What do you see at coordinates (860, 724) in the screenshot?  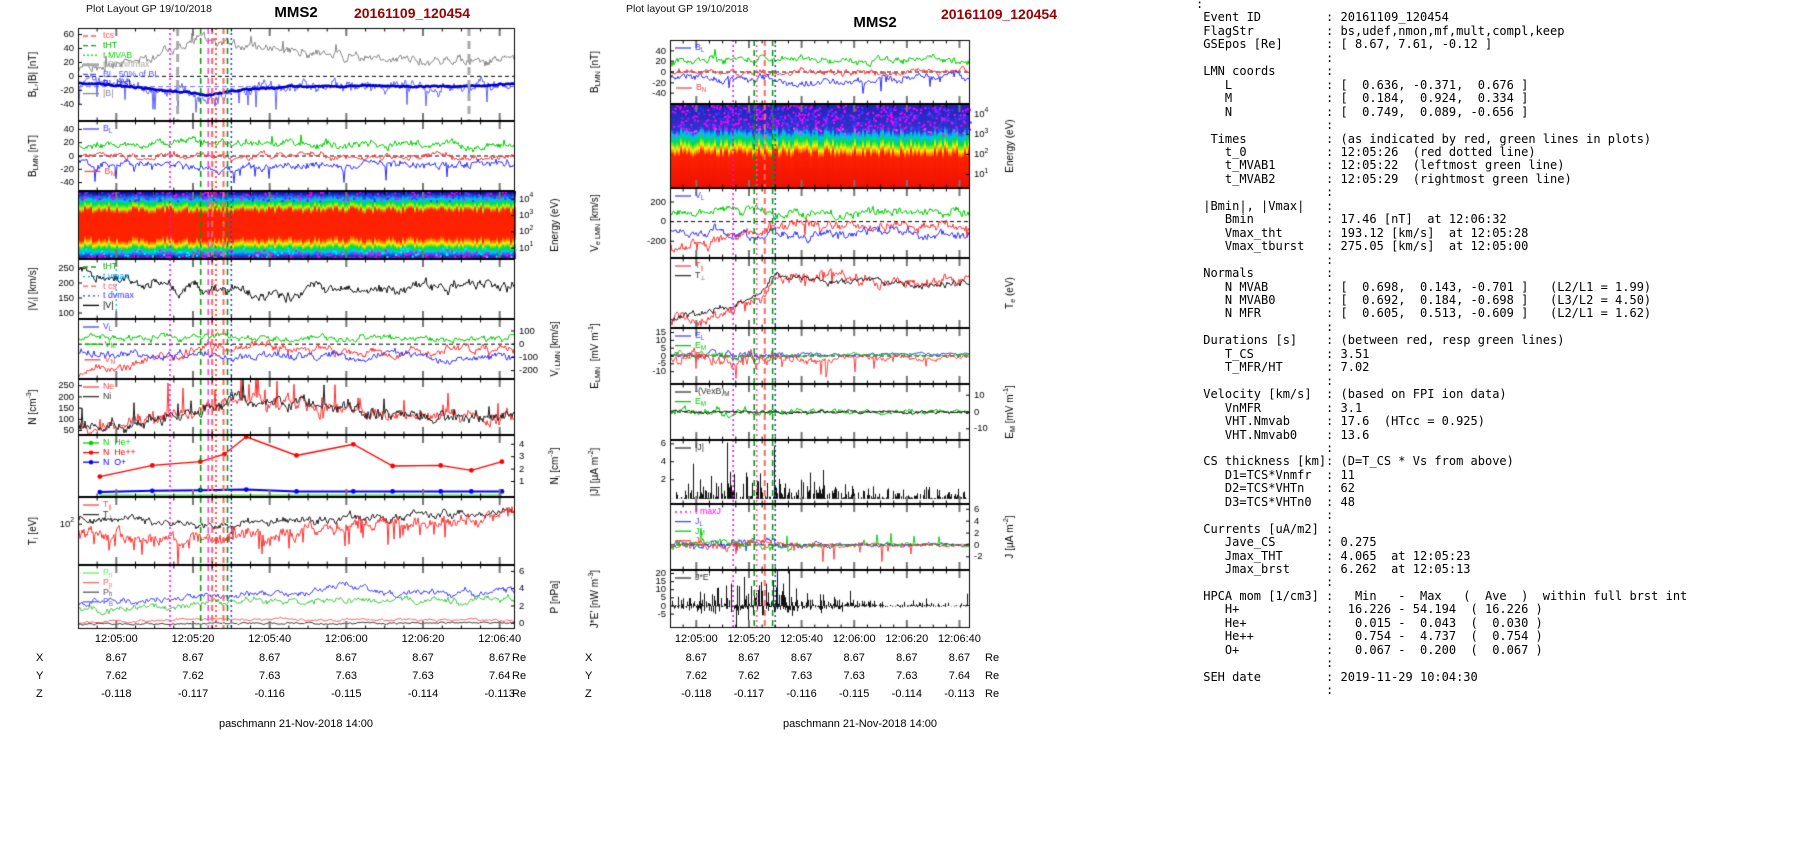 I see `middle-plot-footer: paschmann 21-Nov-2018 14:00` at bounding box center [860, 724].